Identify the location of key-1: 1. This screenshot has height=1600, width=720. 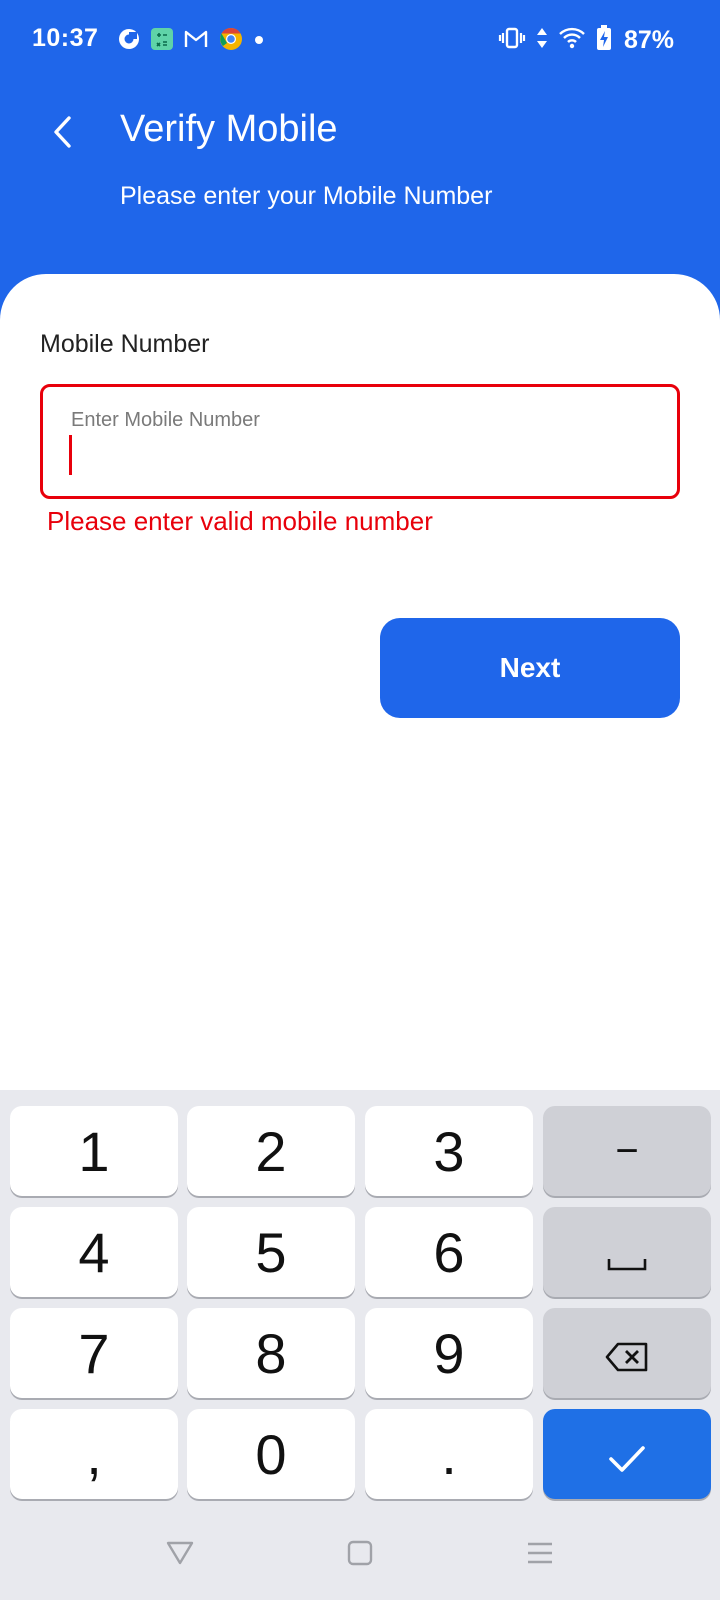
(94, 1151).